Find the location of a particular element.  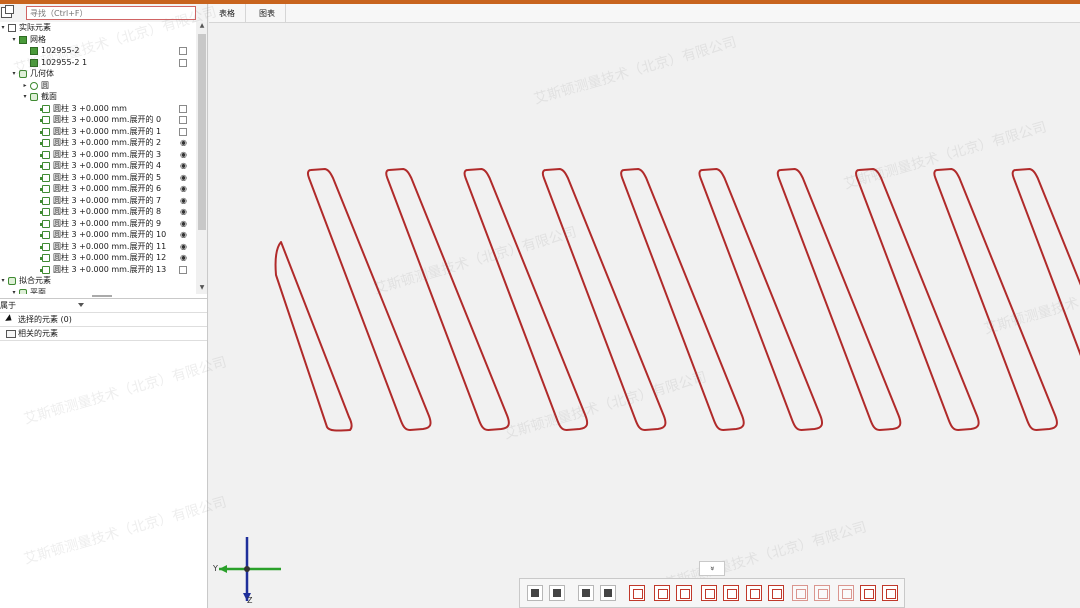

view-toolbar is located at coordinates (712, 593).